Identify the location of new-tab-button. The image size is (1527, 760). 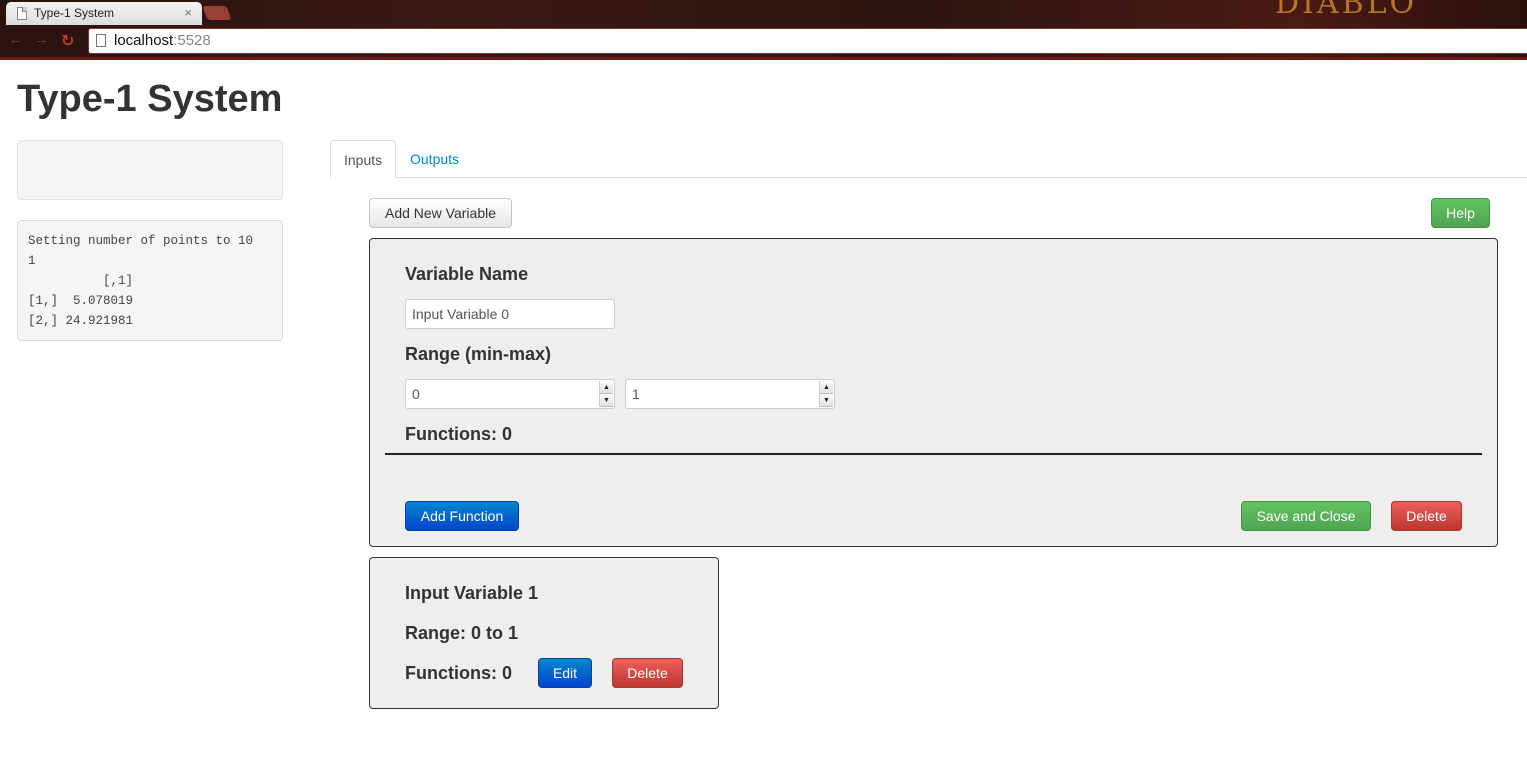
(217, 13).